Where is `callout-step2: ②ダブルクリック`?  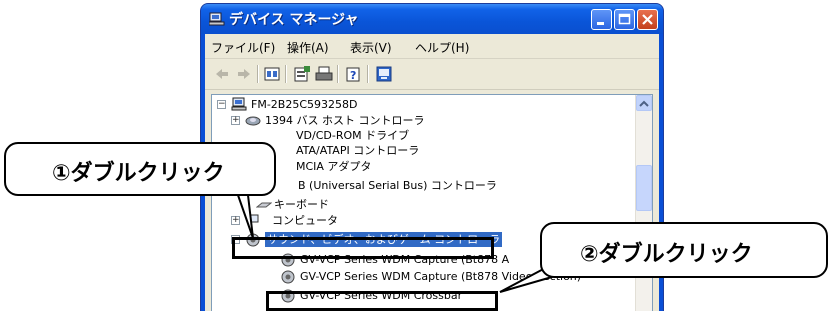 callout-step2: ②ダブルクリック is located at coordinates (684, 250).